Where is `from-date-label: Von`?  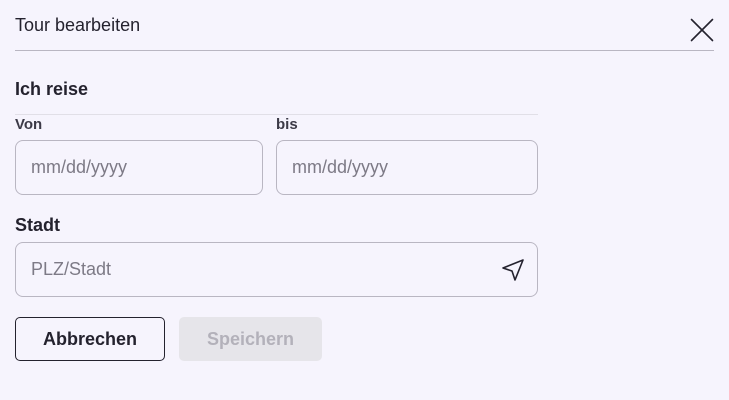 from-date-label: Von is located at coordinates (29, 124).